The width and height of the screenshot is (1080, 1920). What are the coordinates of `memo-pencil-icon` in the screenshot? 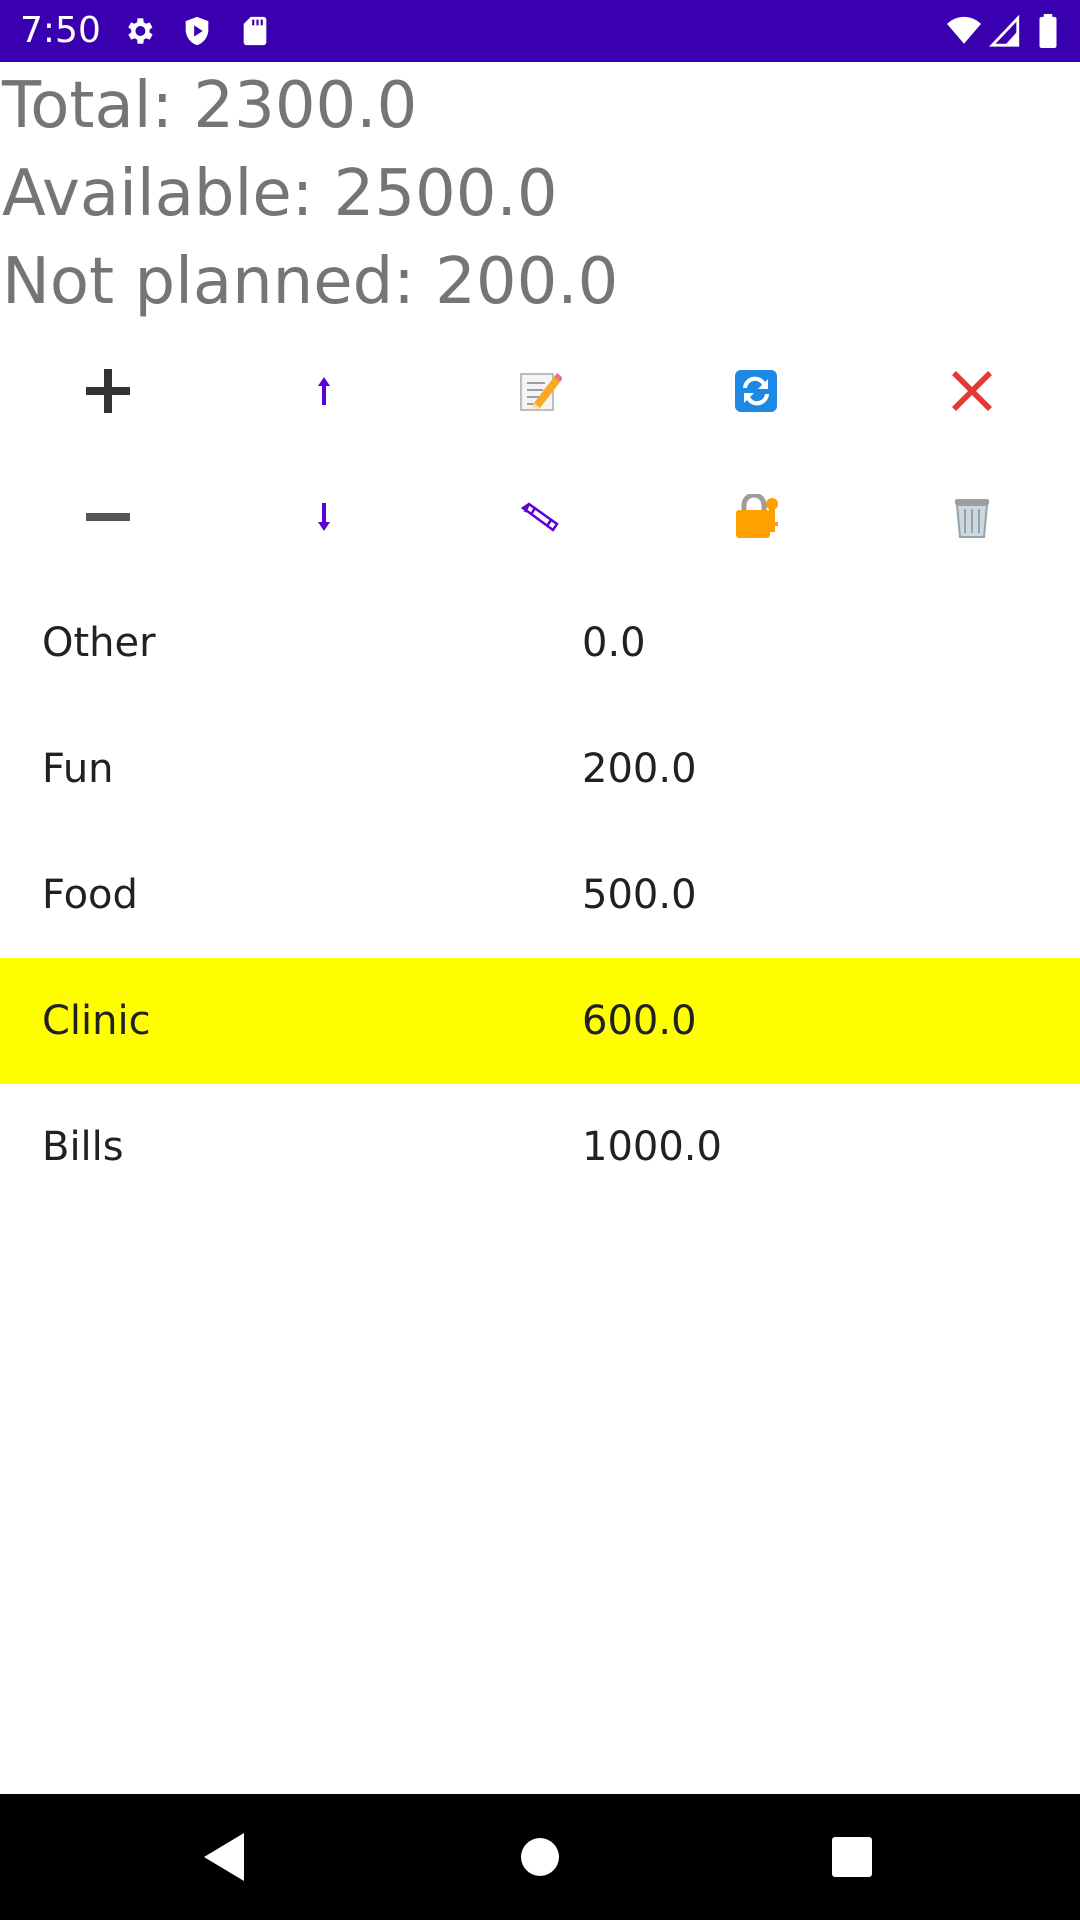 It's located at (541, 392).